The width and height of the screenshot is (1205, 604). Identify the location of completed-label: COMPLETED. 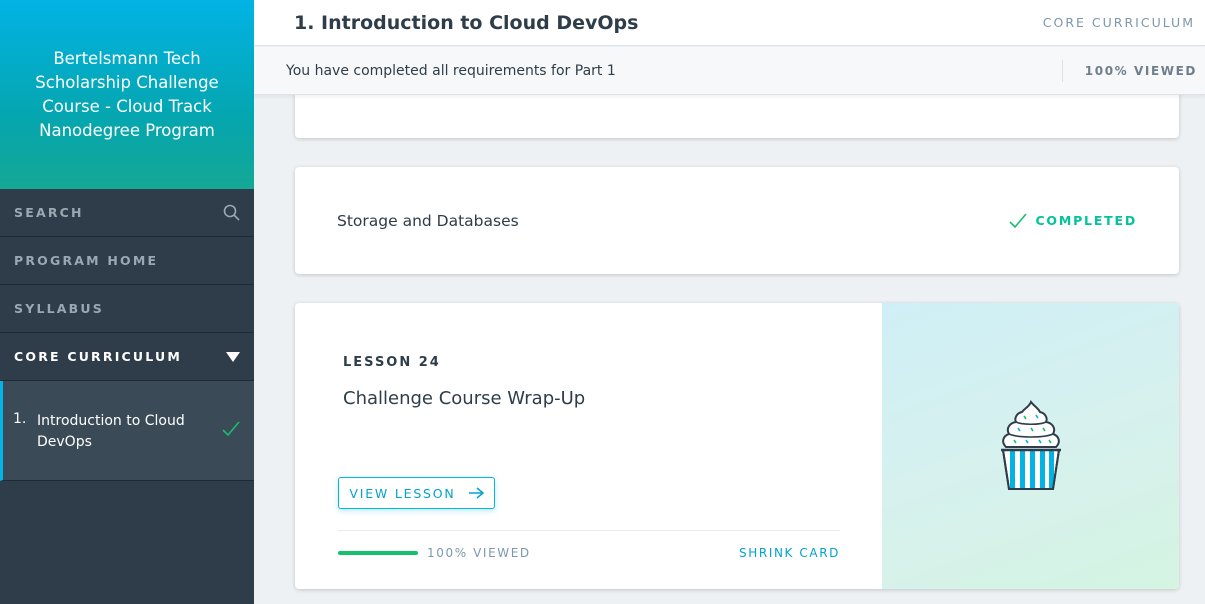
(1086, 220).